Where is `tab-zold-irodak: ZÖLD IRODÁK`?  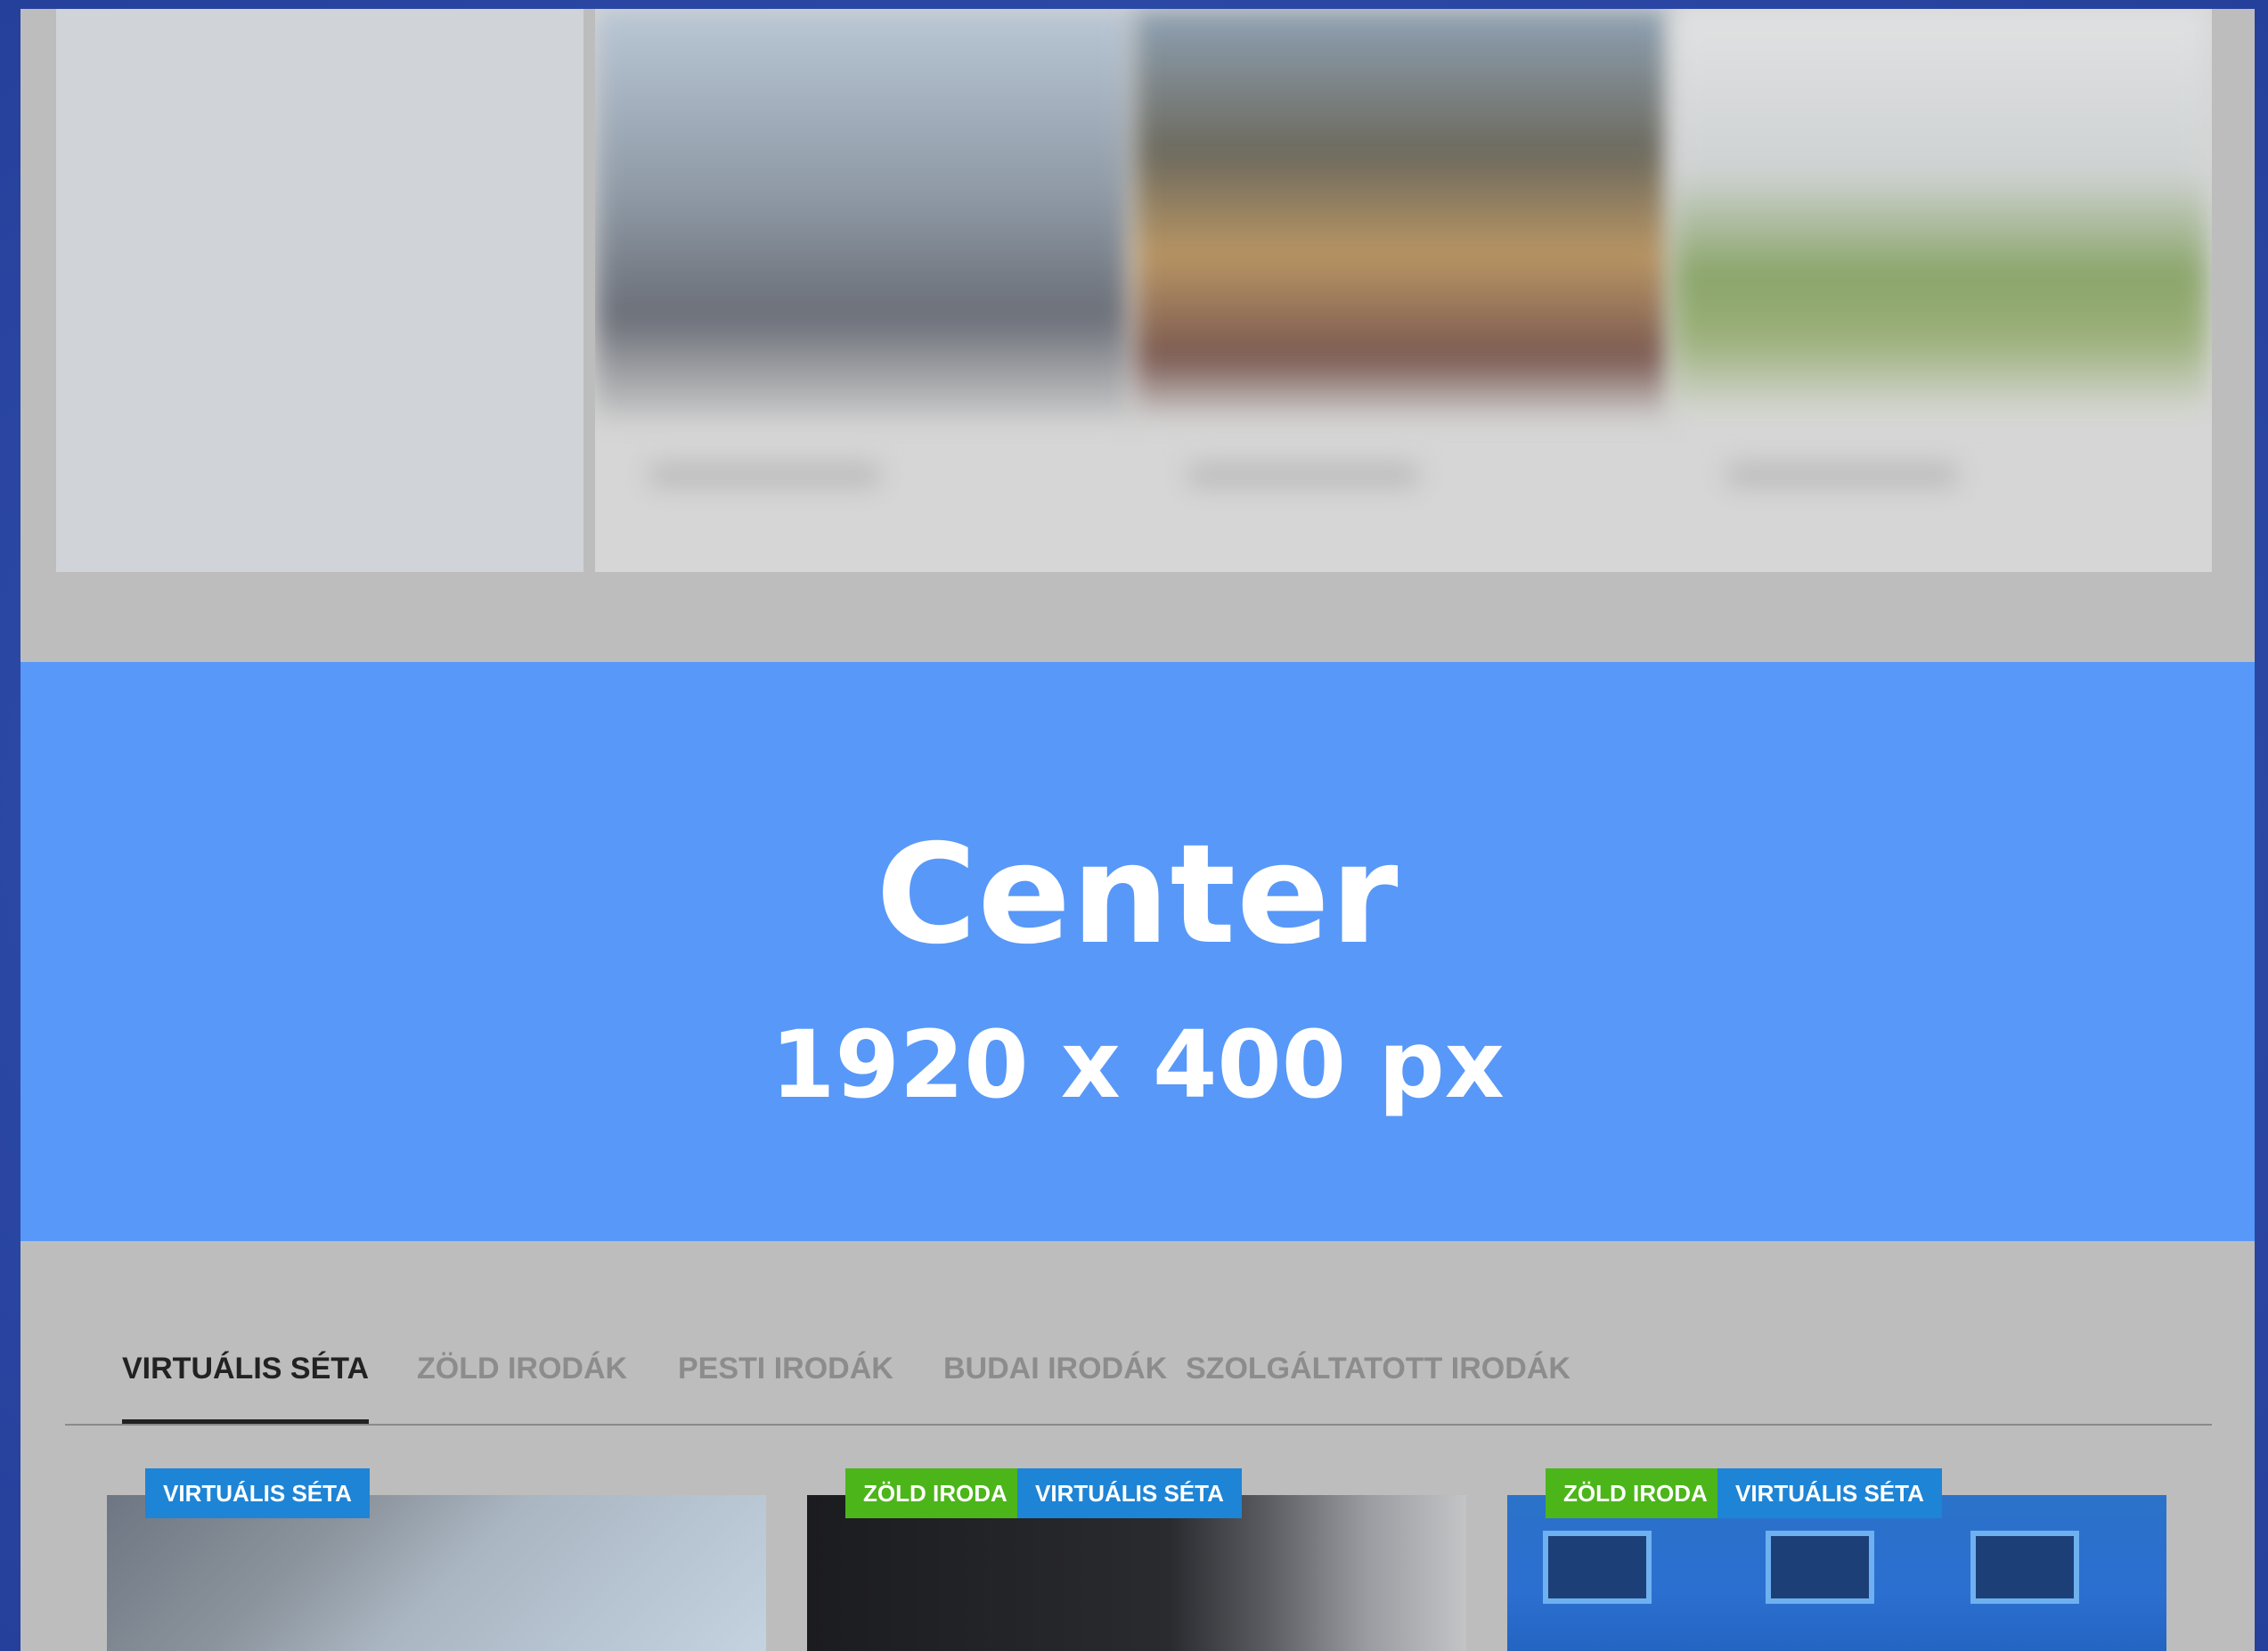 tab-zold-irodak: ZÖLD IRODÁK is located at coordinates (522, 1379).